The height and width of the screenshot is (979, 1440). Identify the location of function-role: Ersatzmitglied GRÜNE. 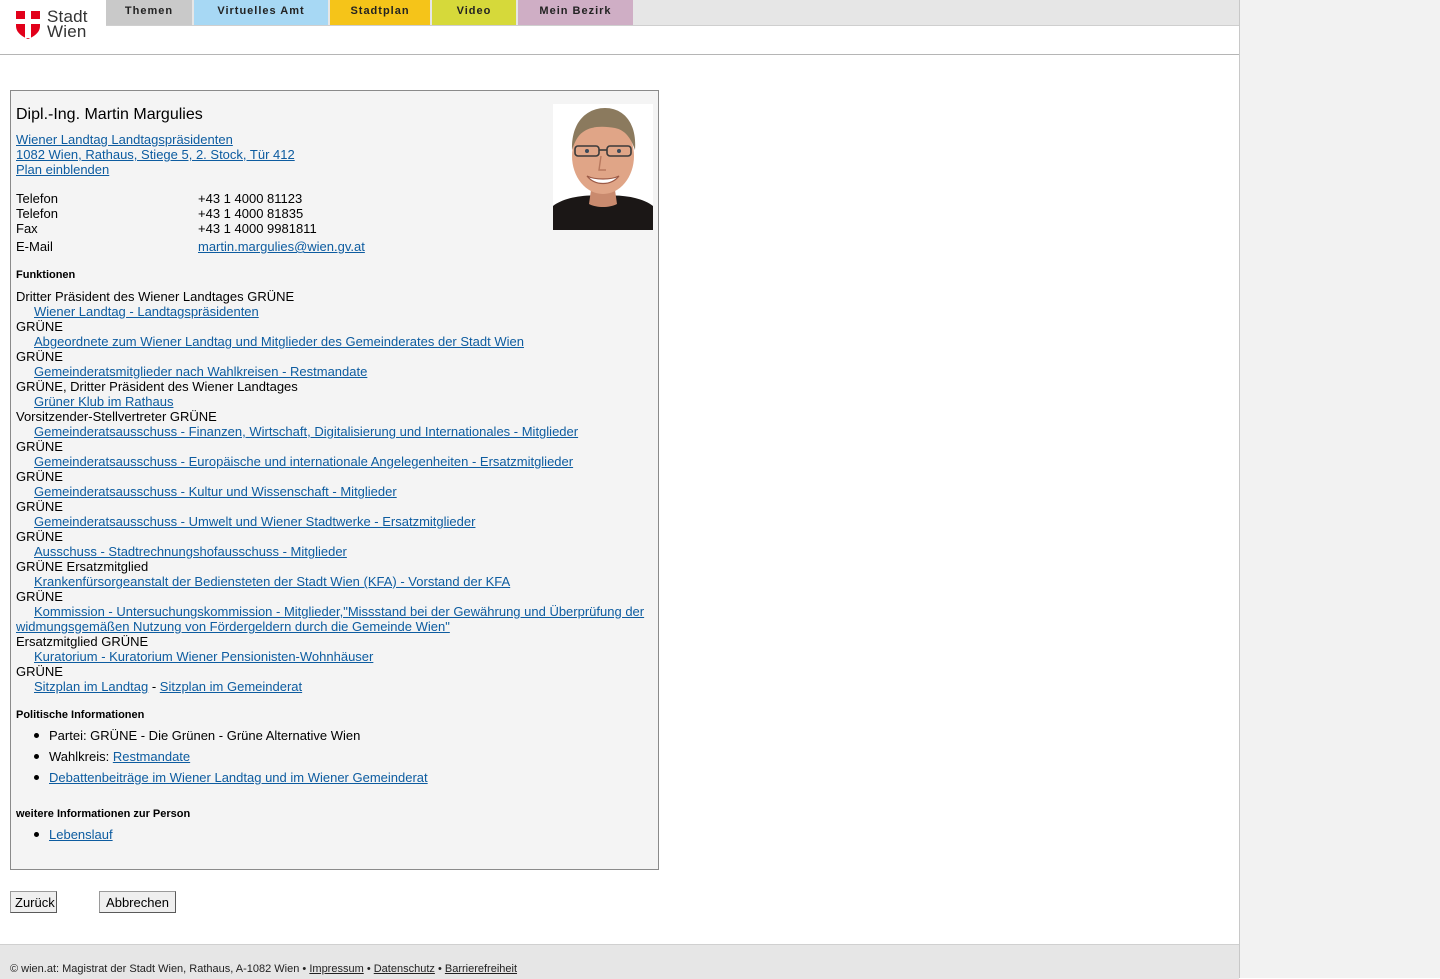
(82, 641).